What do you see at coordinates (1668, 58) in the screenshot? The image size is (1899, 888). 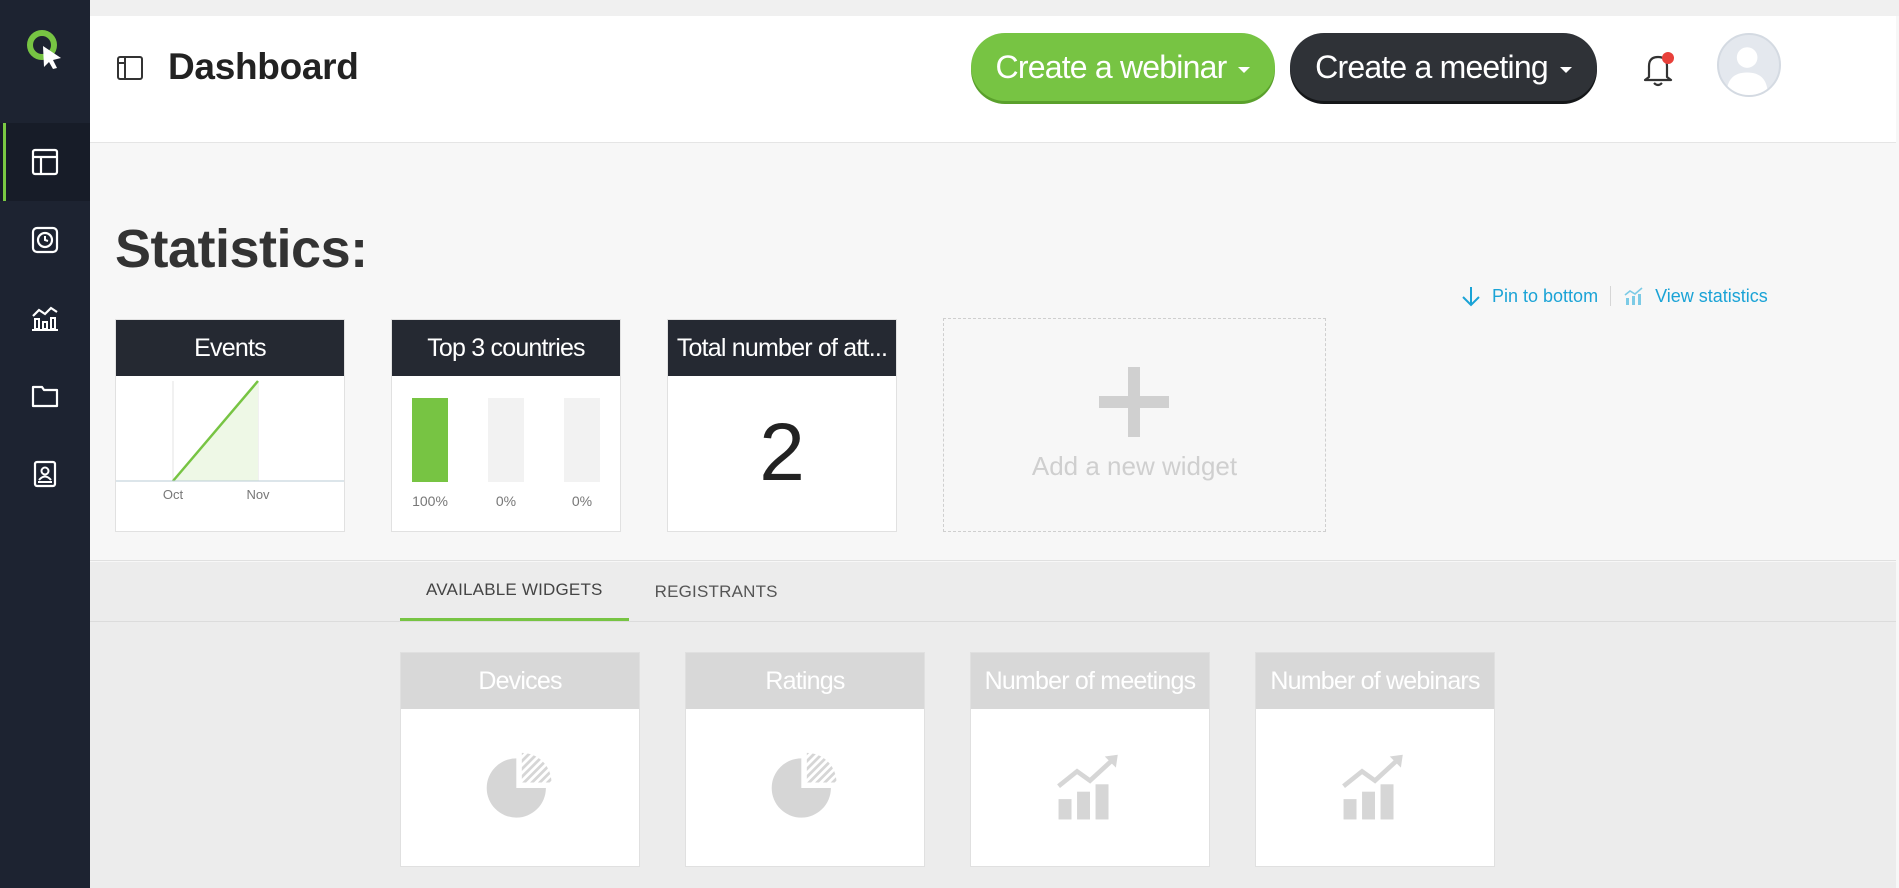 I see `notification-badge` at bounding box center [1668, 58].